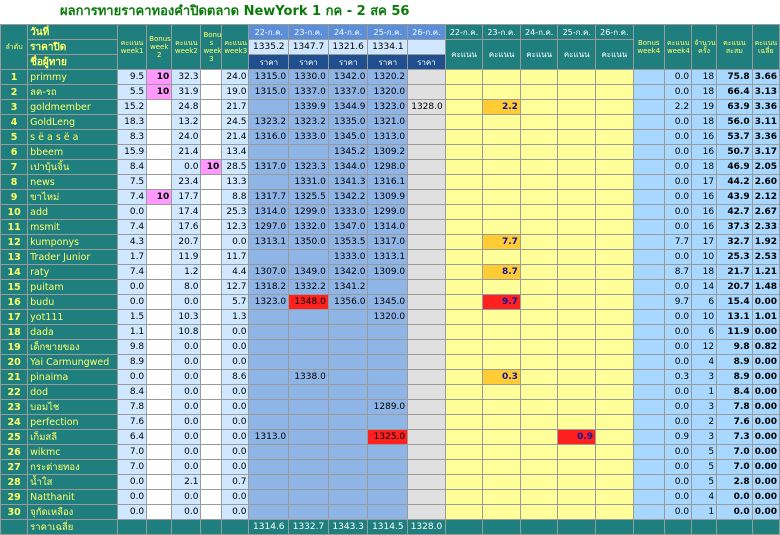  What do you see at coordinates (388, 302) in the screenshot?
I see `price-guess-3: 1345.0` at bounding box center [388, 302].